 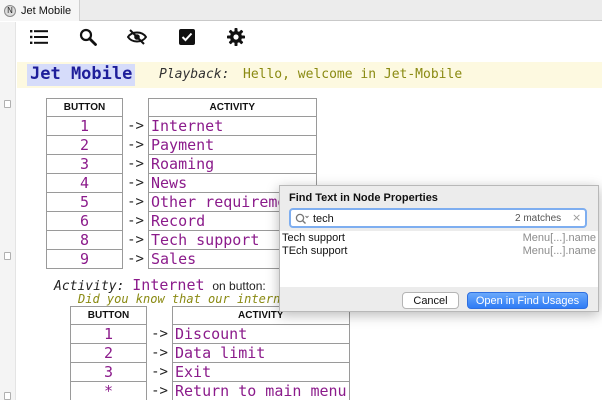 I want to click on dialog-title: Find Text in Node Properties, so click(x=363, y=198).